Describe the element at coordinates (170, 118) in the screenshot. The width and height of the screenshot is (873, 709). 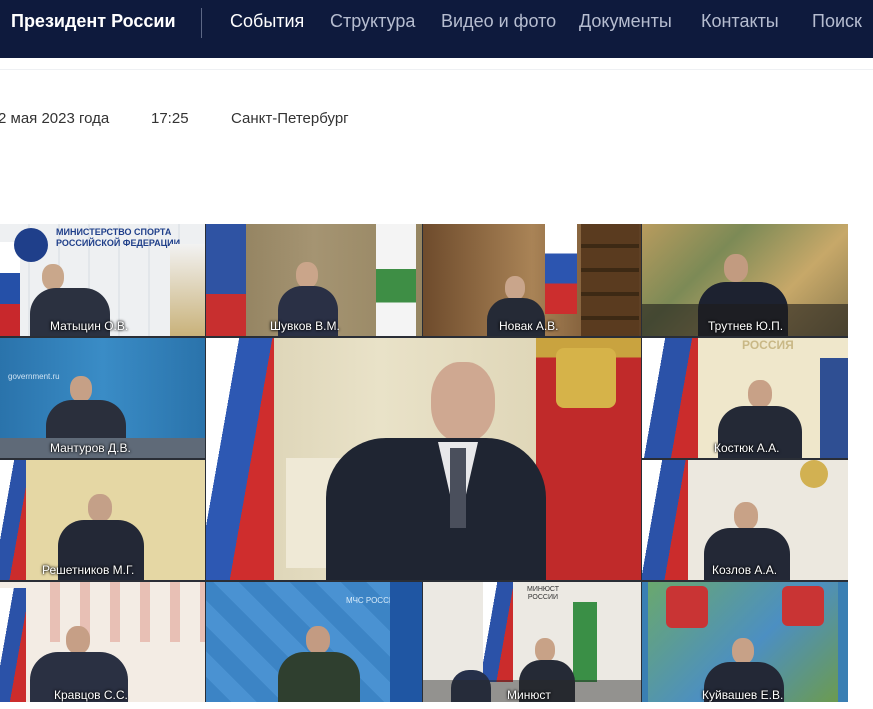
I see `event-time: 17:25` at that location.